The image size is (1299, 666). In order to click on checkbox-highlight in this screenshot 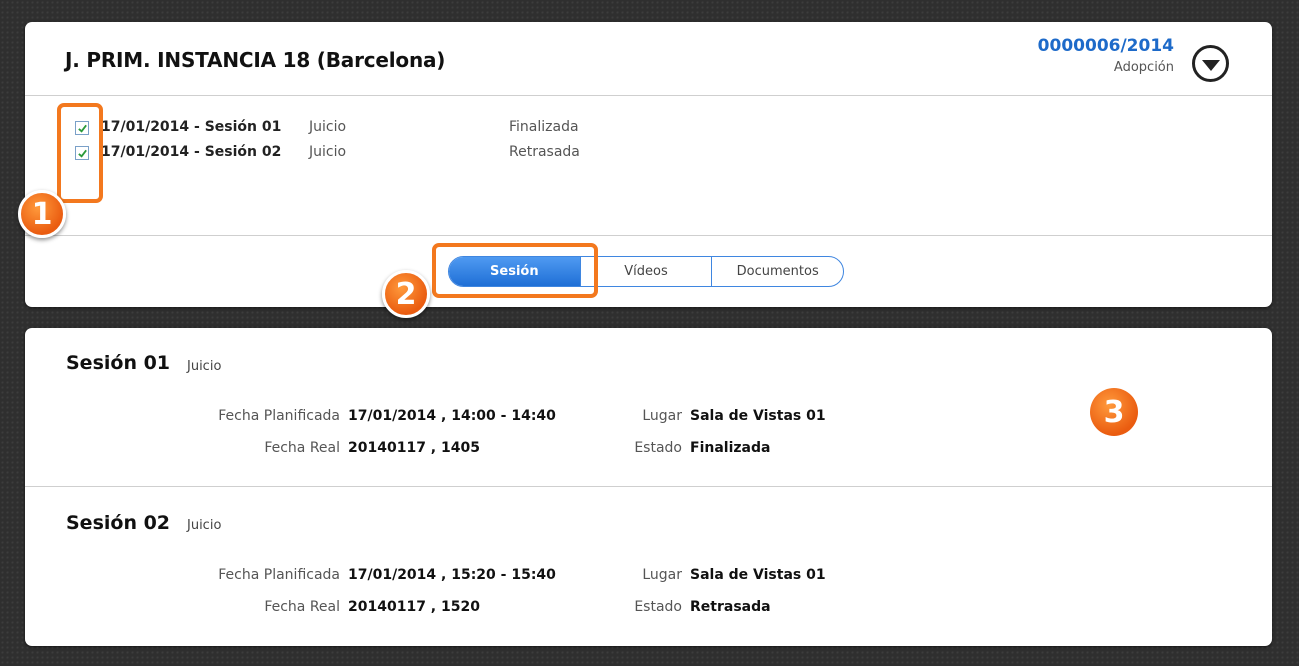, I will do `click(80, 153)`.